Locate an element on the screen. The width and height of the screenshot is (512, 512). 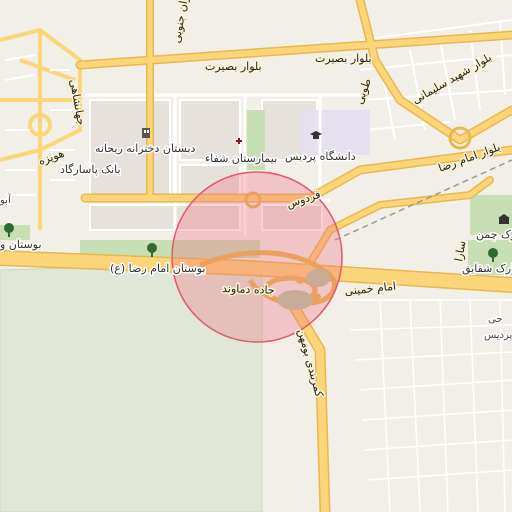
label-damavand: جاده دماوند is located at coordinates (248, 289).